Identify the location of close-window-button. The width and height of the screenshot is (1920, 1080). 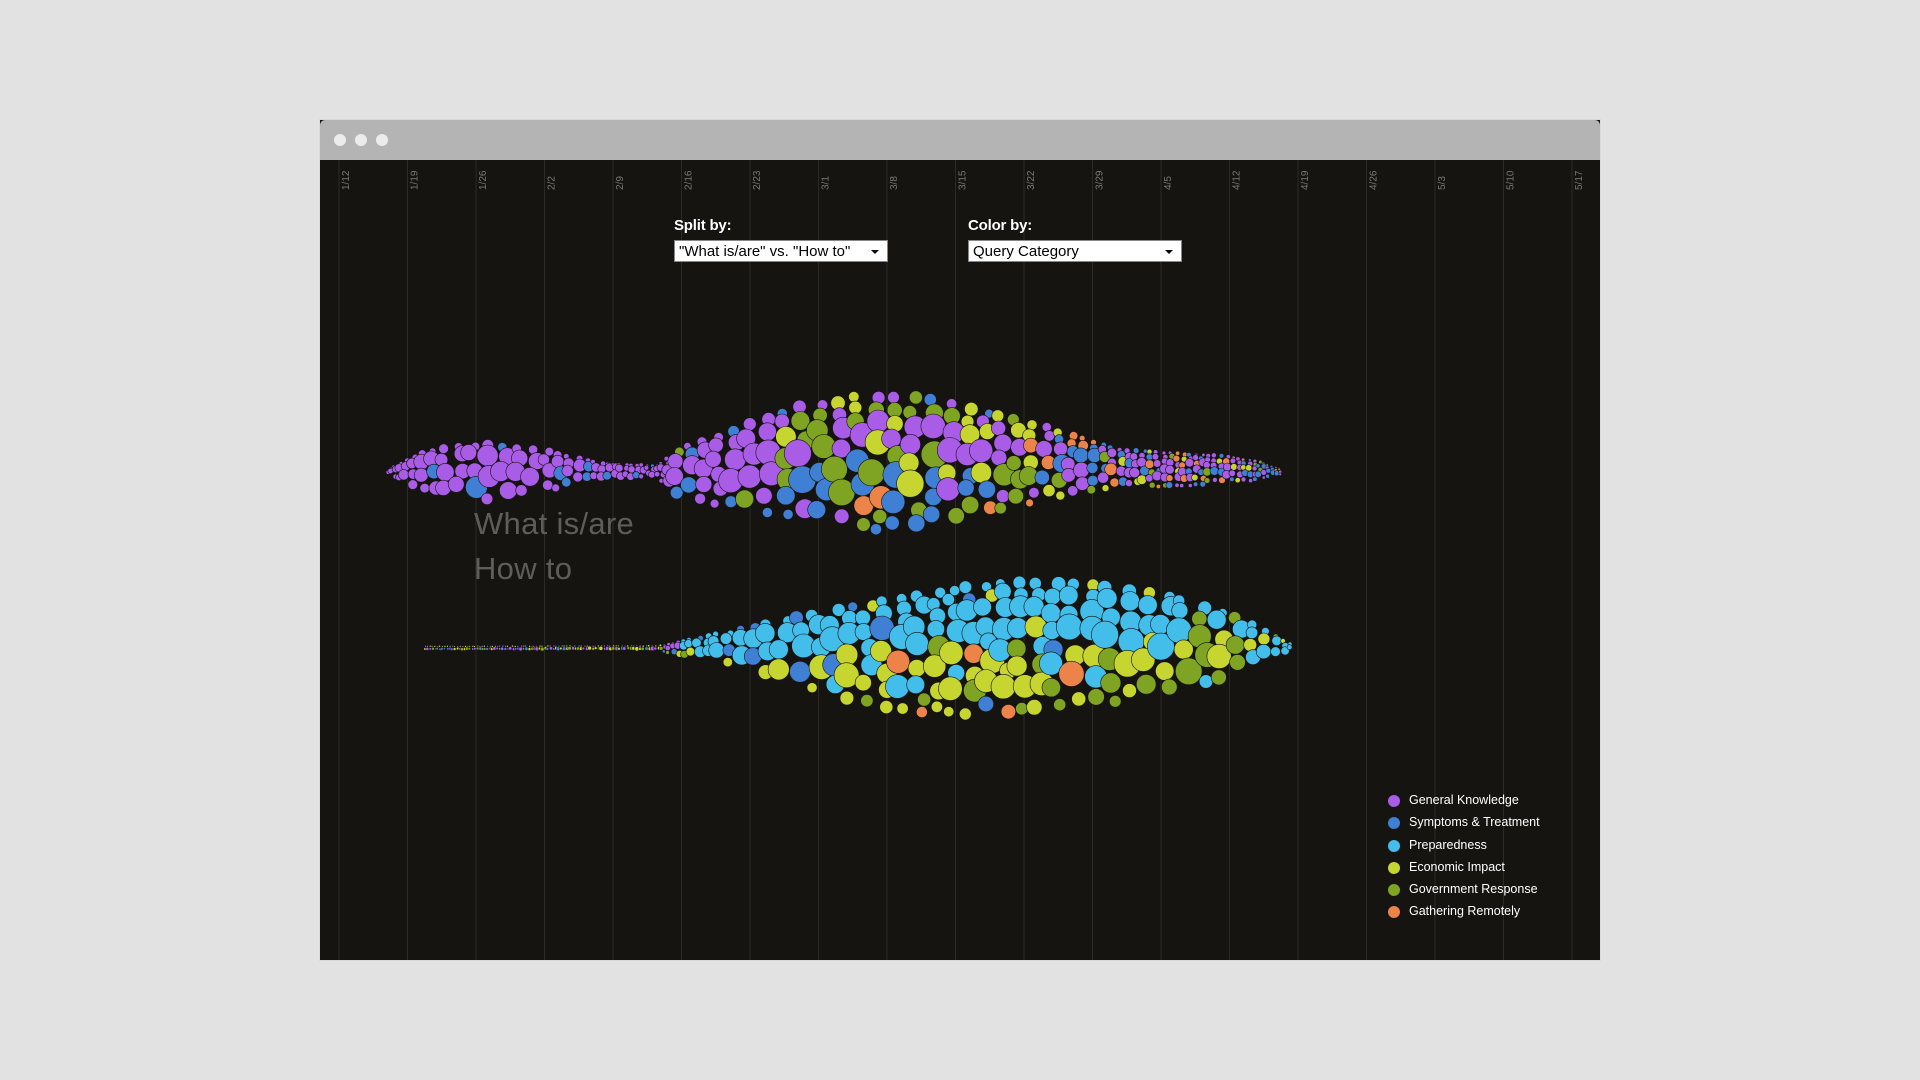
(340, 140).